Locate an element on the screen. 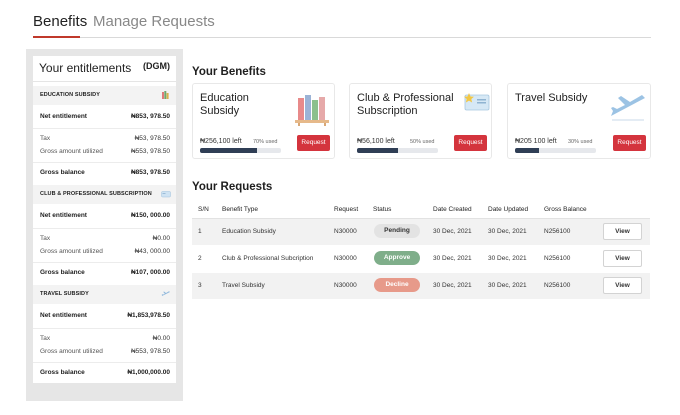  col-request: Request is located at coordinates (346, 209).